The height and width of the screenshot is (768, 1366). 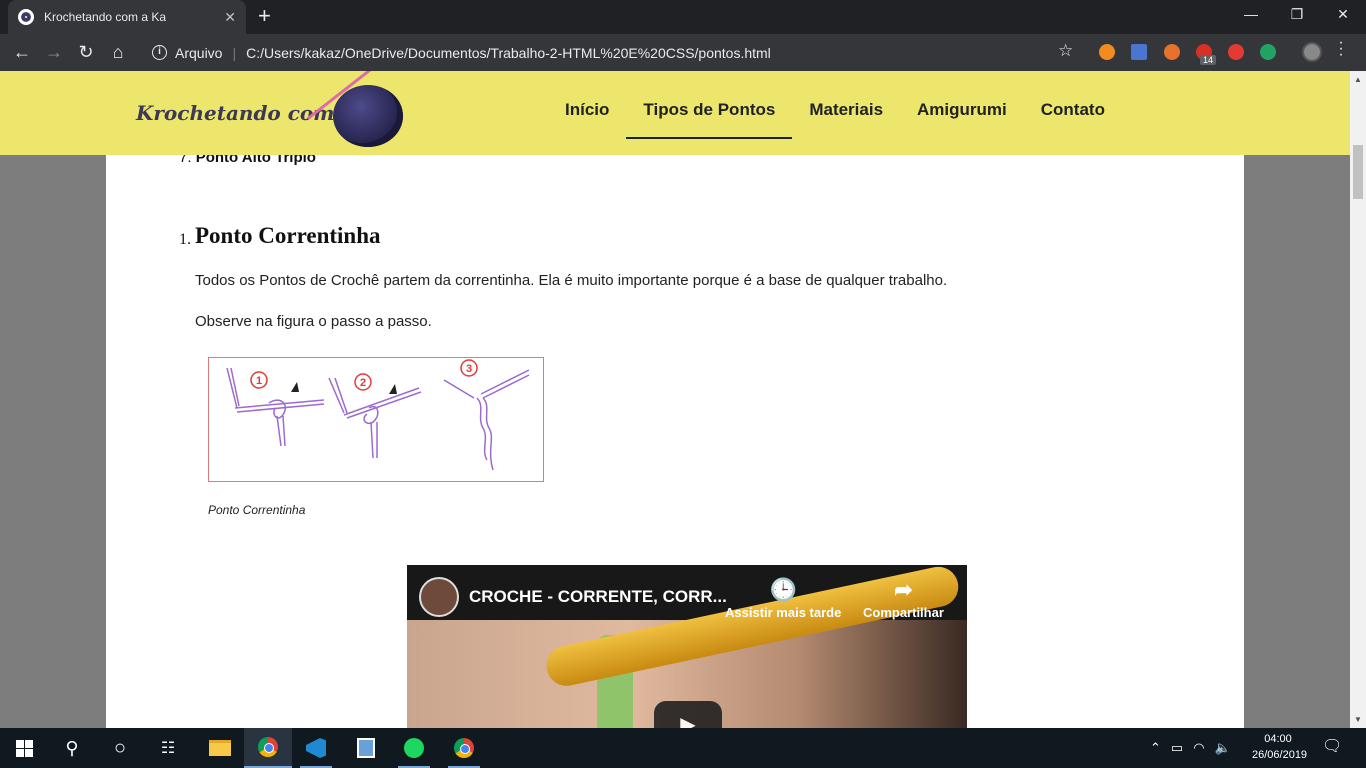 I want to click on section-title: Ponto Correntinha, so click(x=288, y=235).